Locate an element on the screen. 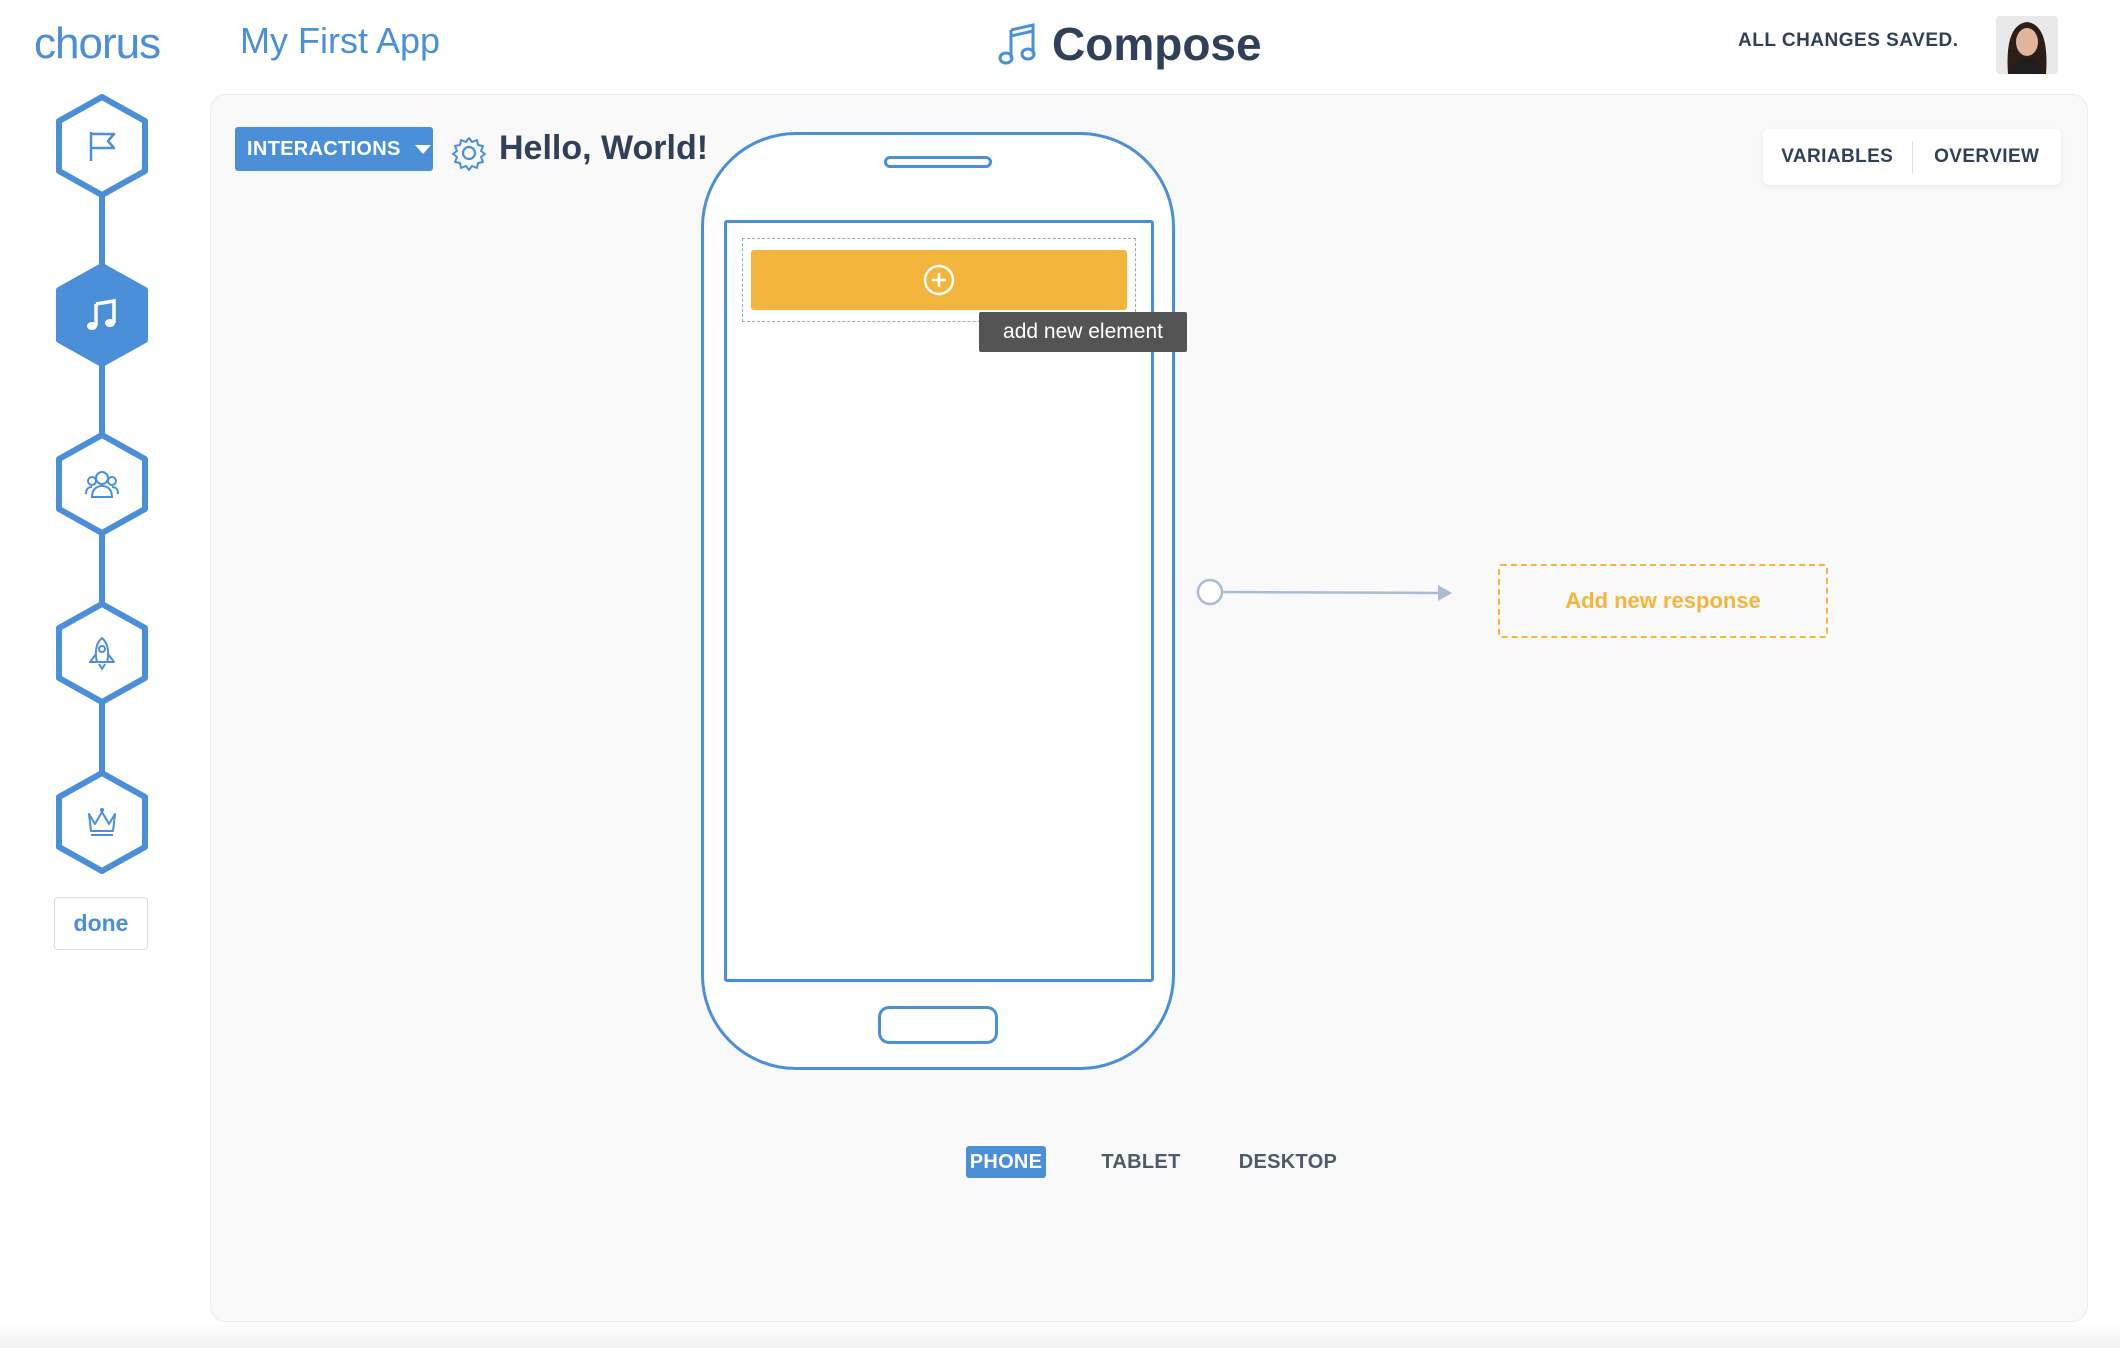 This screenshot has height=1348, width=2120. save-status: ALL CHANGES SAVED. is located at coordinates (1848, 40).